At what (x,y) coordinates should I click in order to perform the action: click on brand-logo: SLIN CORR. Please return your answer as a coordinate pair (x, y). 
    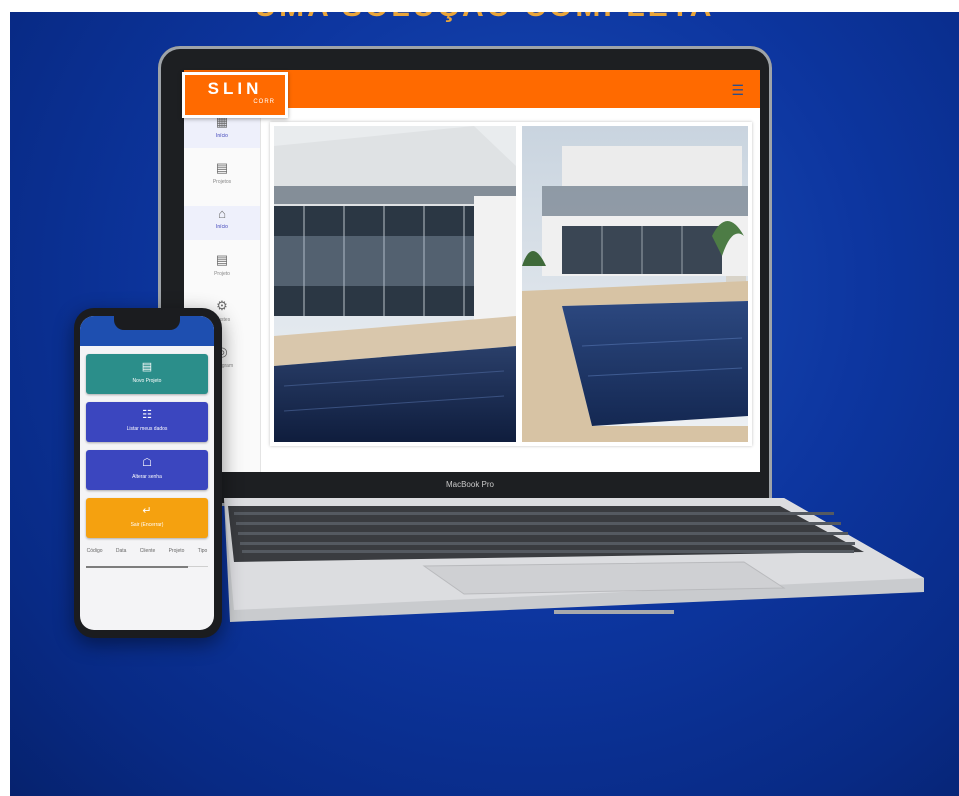
    Looking at the image, I should click on (235, 95).